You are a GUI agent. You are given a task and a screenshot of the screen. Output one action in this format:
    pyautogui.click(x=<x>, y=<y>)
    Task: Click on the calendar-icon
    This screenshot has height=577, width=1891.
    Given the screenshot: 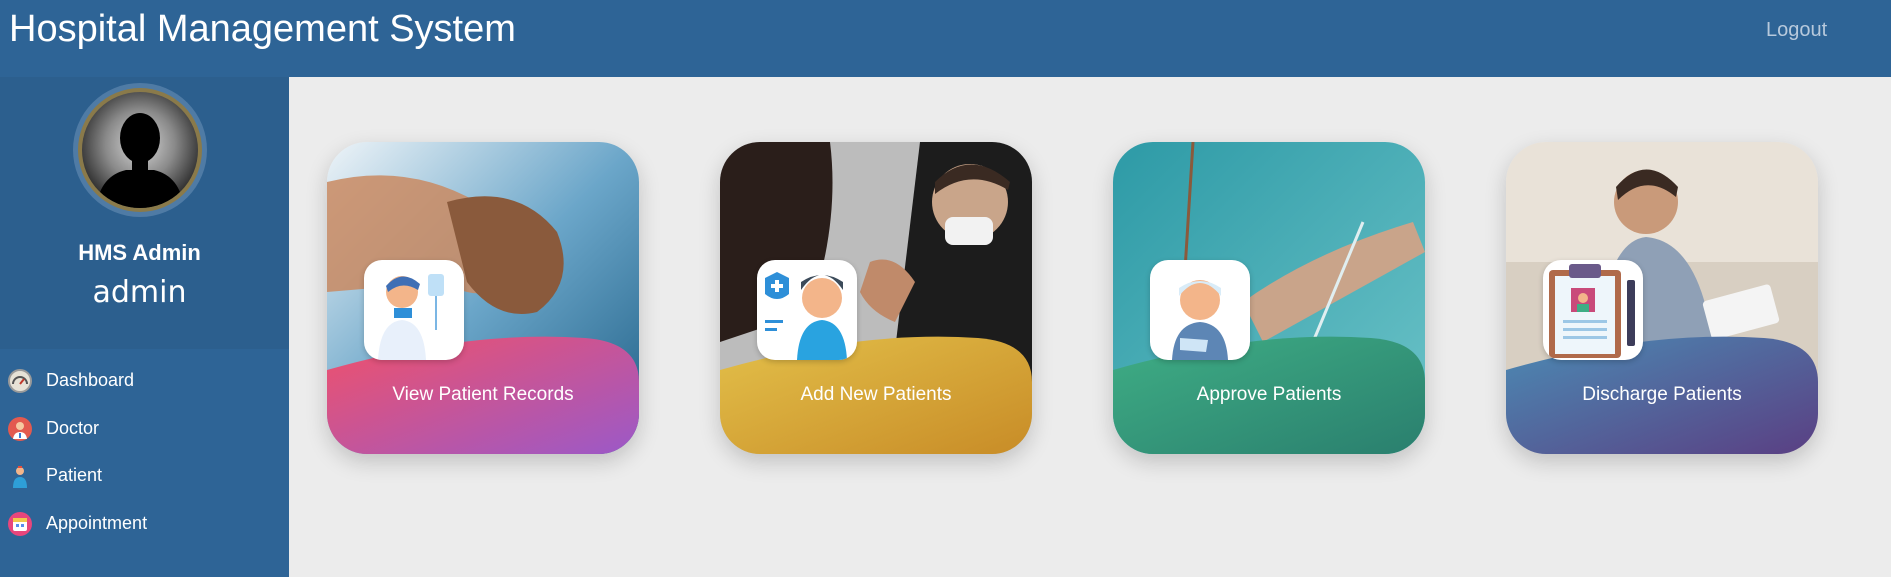 What is the action you would take?
    pyautogui.click(x=20, y=524)
    